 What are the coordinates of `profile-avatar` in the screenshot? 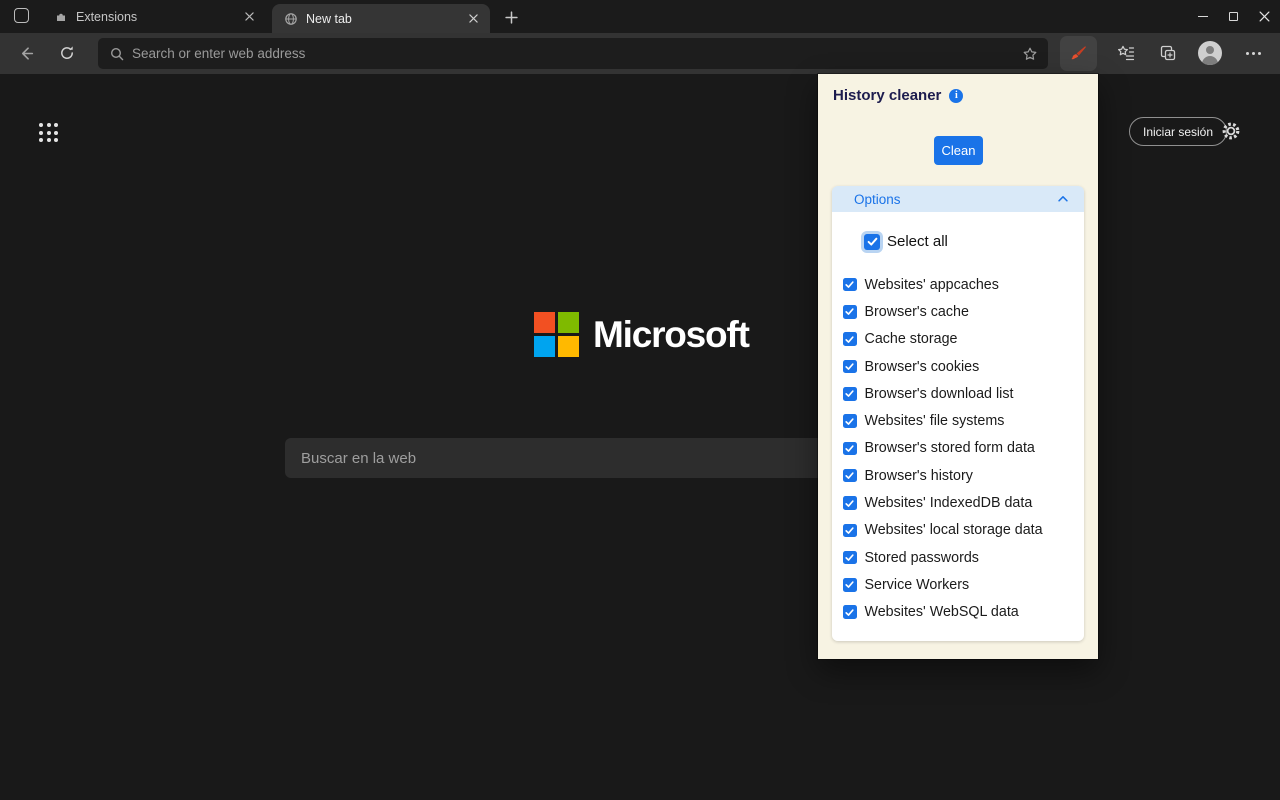 It's located at (1210, 53).